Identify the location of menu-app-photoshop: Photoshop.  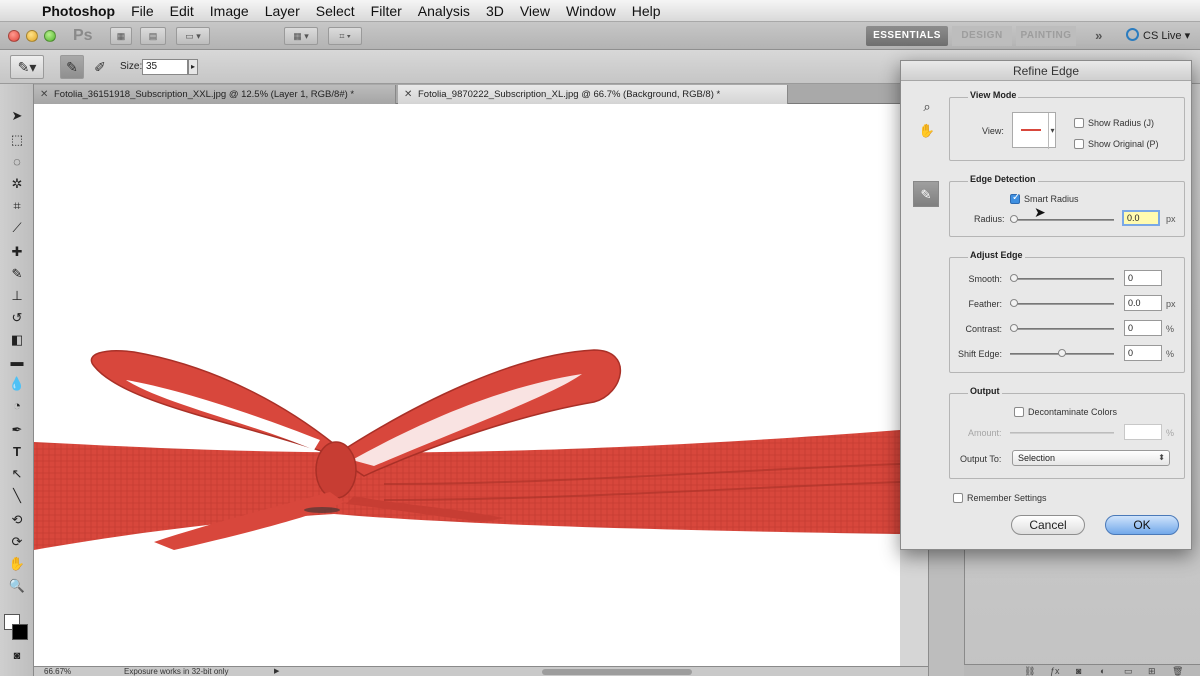
(78, 11).